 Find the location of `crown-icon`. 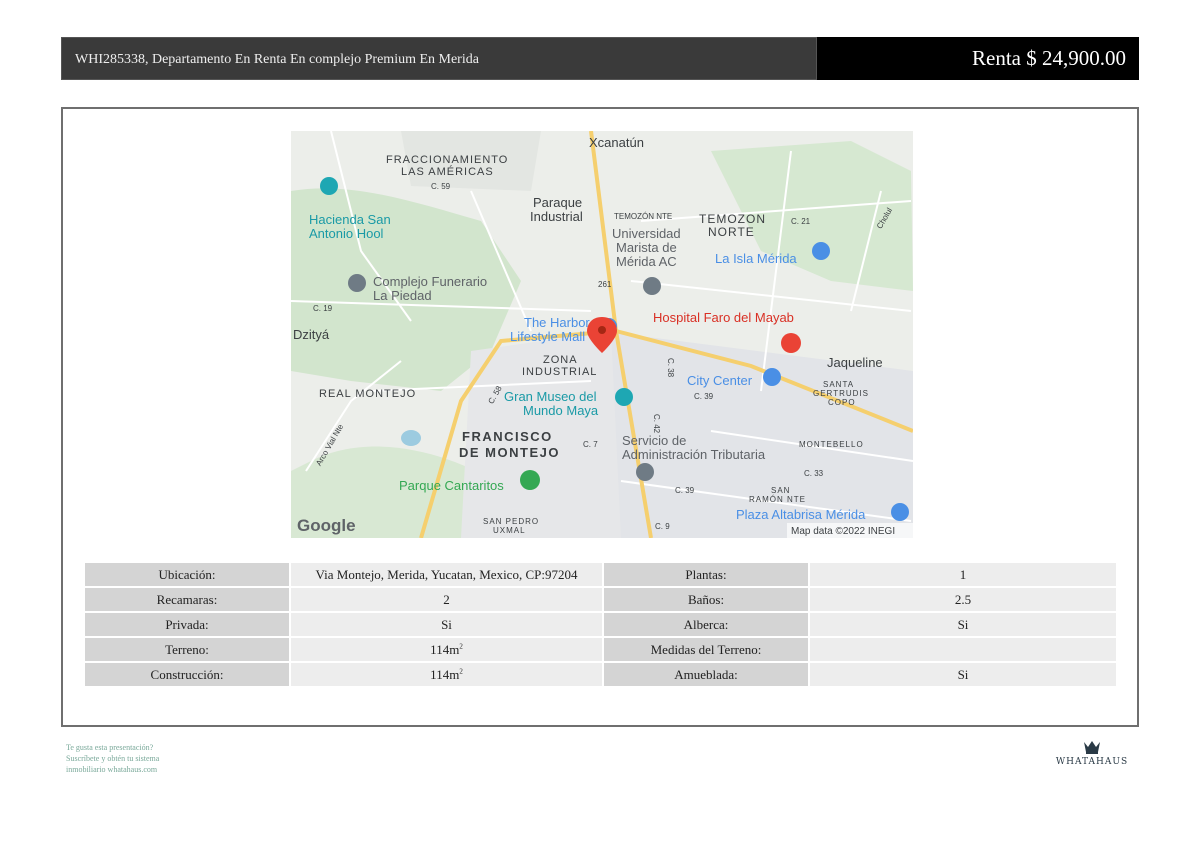

crown-icon is located at coordinates (1092, 747).